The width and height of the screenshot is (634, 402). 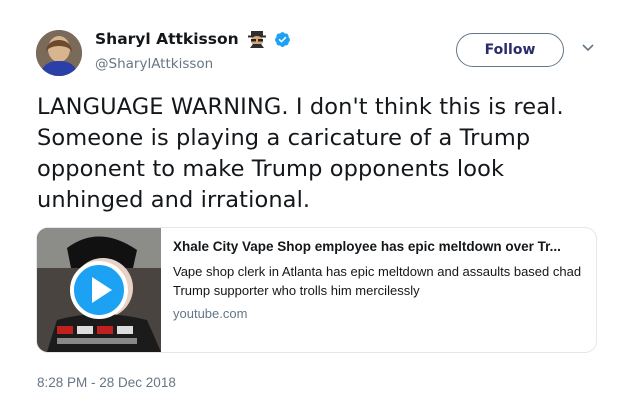 I want to click on card-domain: youtube.com, so click(x=210, y=313).